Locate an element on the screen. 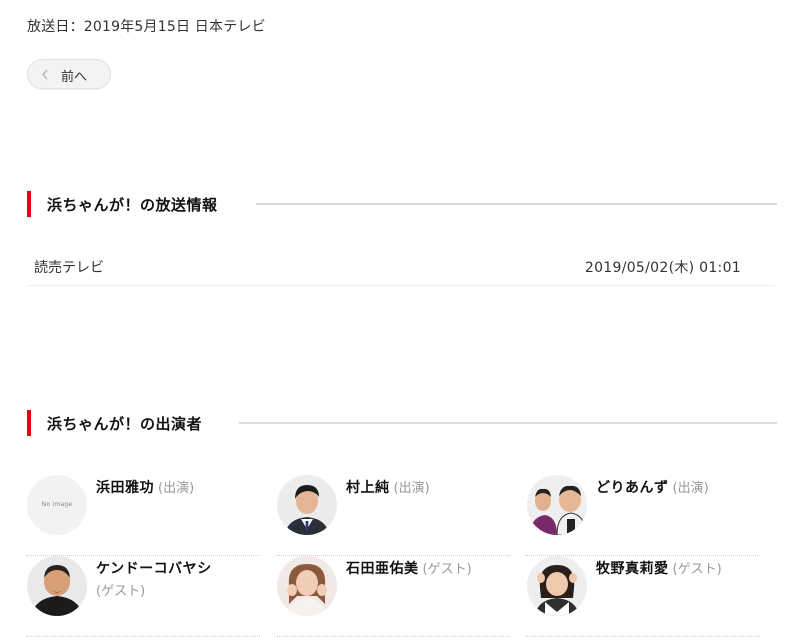 The image size is (798, 637). cast-item: No Image 浜田雅功 (出演) is located at coordinates (143, 515).